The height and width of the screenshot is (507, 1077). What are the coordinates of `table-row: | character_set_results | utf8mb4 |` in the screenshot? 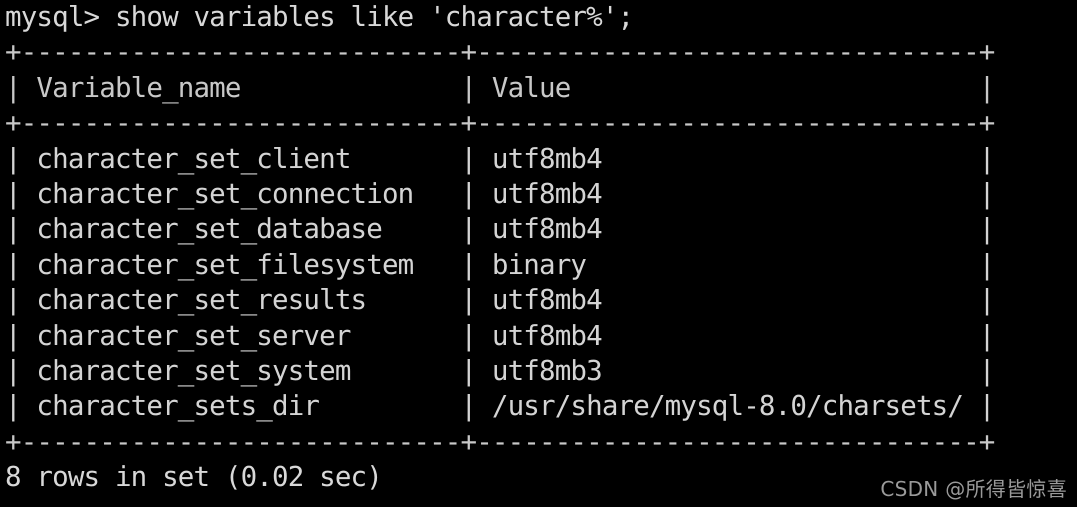 It's located at (500, 300).